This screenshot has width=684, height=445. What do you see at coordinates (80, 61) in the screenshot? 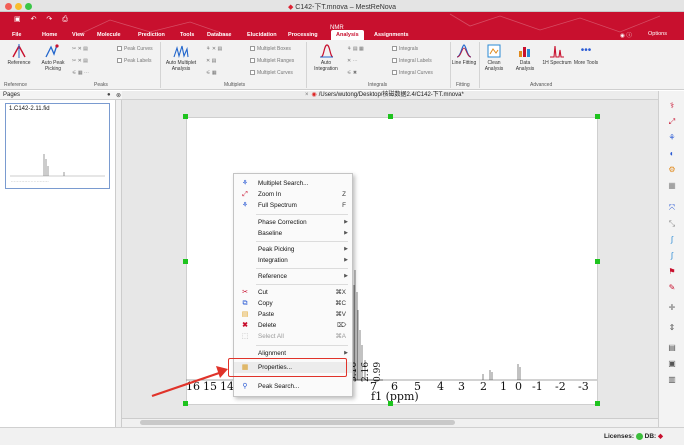
I see `peak-tools-row2: ✂ ✕ ▤` at bounding box center [80, 61].